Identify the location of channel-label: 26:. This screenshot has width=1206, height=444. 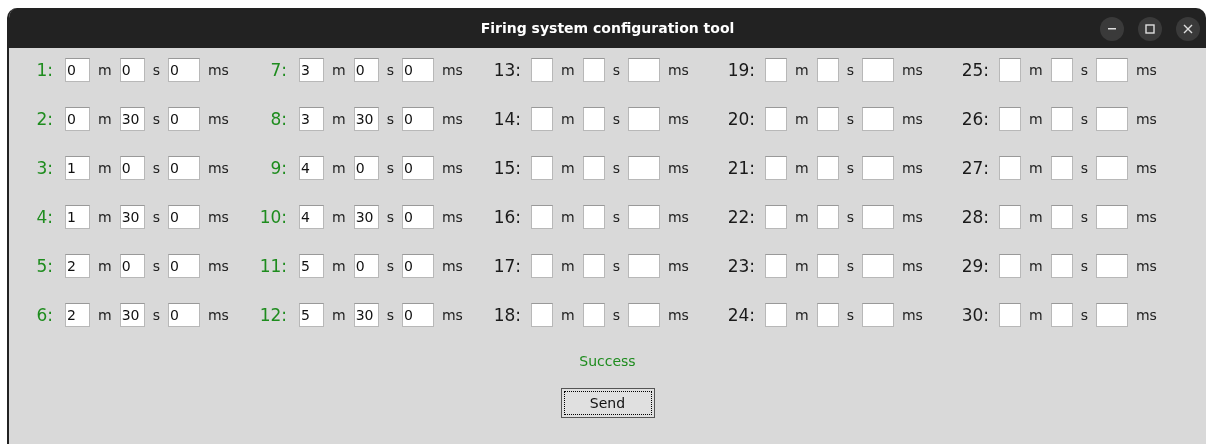
(974, 119).